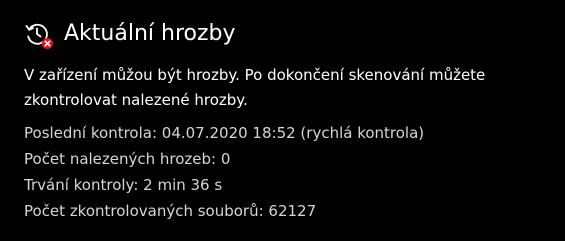 Image resolution: width=565 pixels, height=241 pixels. Describe the element at coordinates (170, 211) in the screenshot. I see `files-scanned-info: Počet zkontrolovaných souborů: 62127` at that location.